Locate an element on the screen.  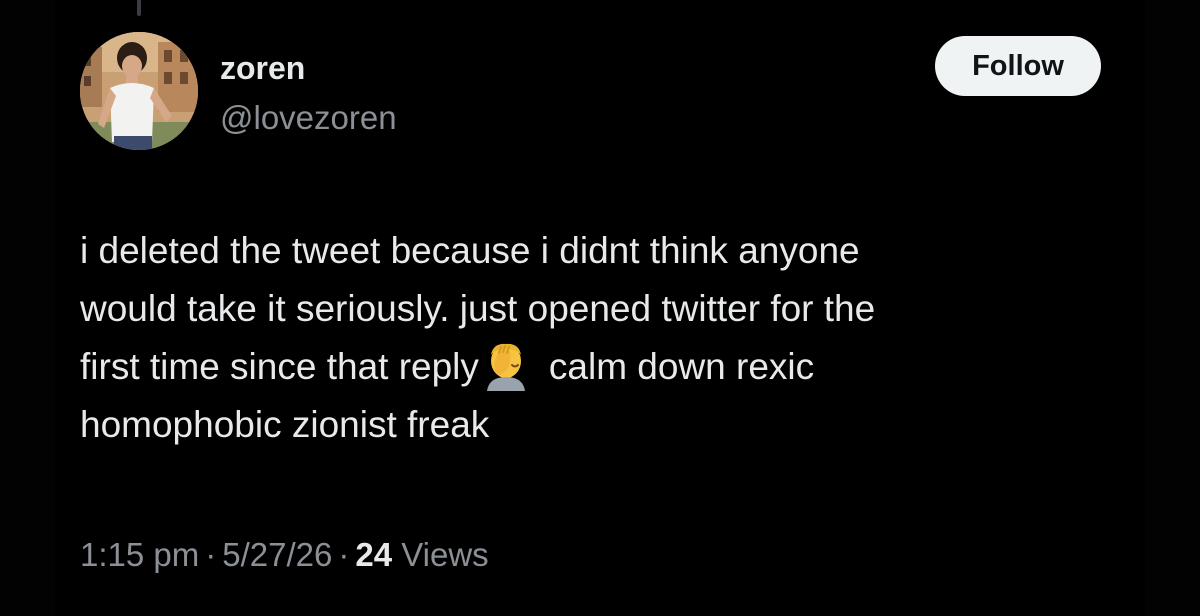
tweet-line-segment: first time since that reply is located at coordinates (279, 366).